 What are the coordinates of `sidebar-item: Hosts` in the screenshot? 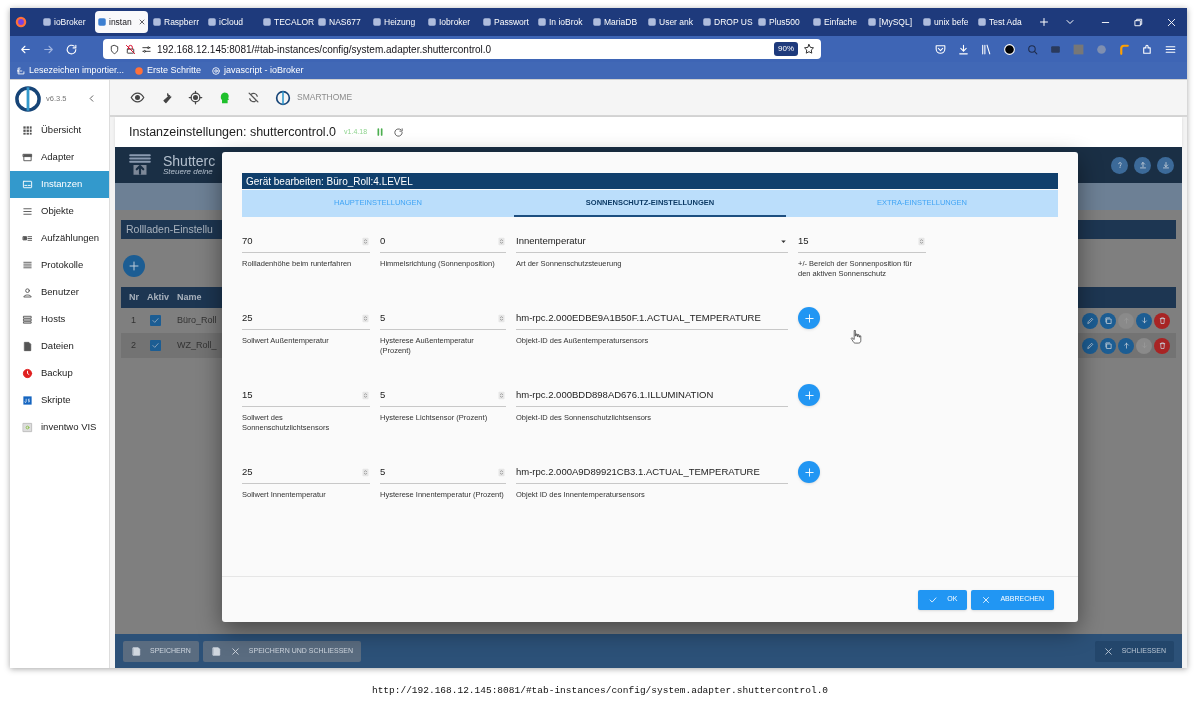 It's located at (59, 319).